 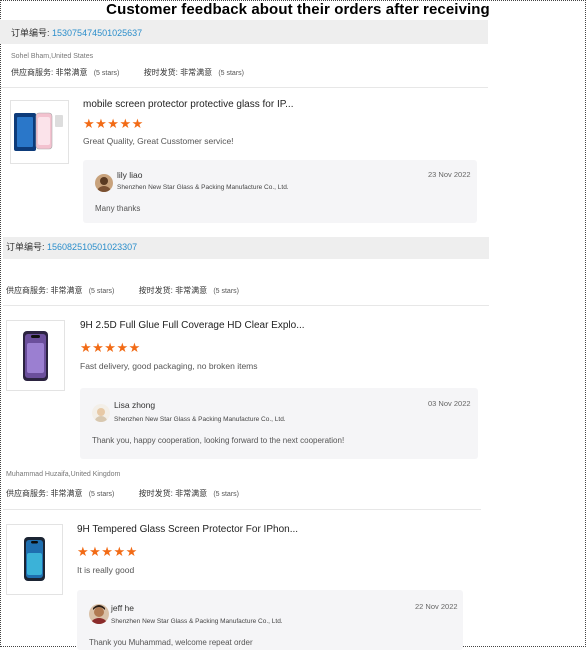 What do you see at coordinates (158, 141) in the screenshot?
I see `review-text: Great Quality, Great Cusstomer service!` at bounding box center [158, 141].